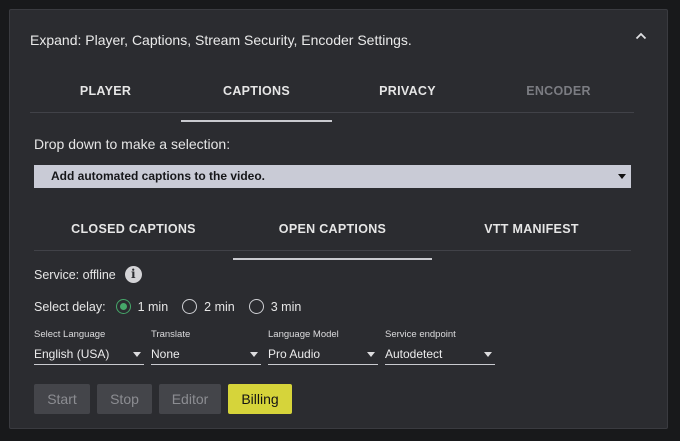  I want to click on service-status: Service: offline i, so click(88, 274).